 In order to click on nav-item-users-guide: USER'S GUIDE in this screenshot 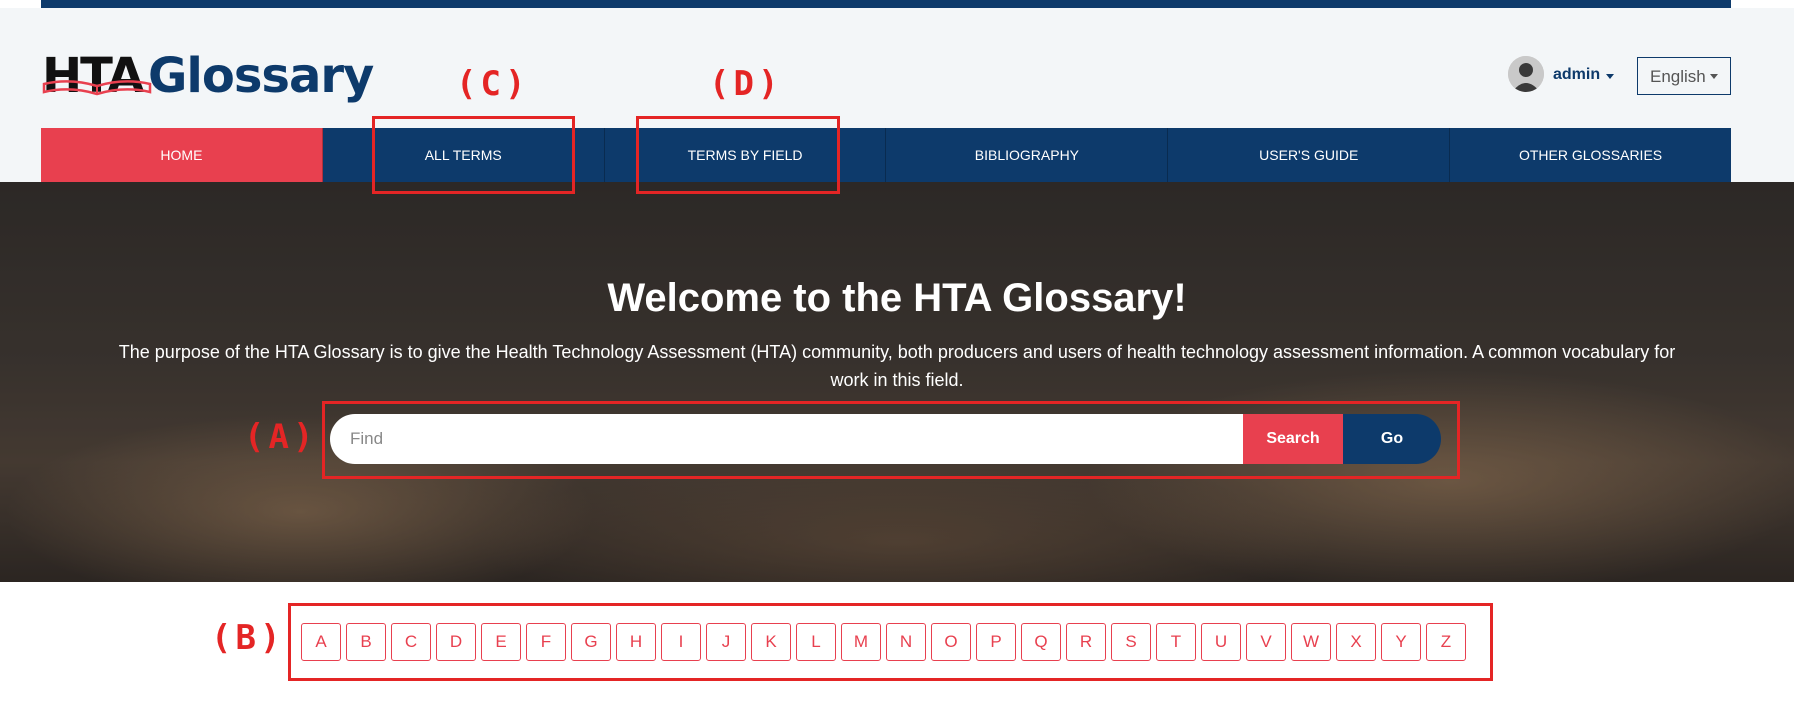, I will do `click(1309, 155)`.